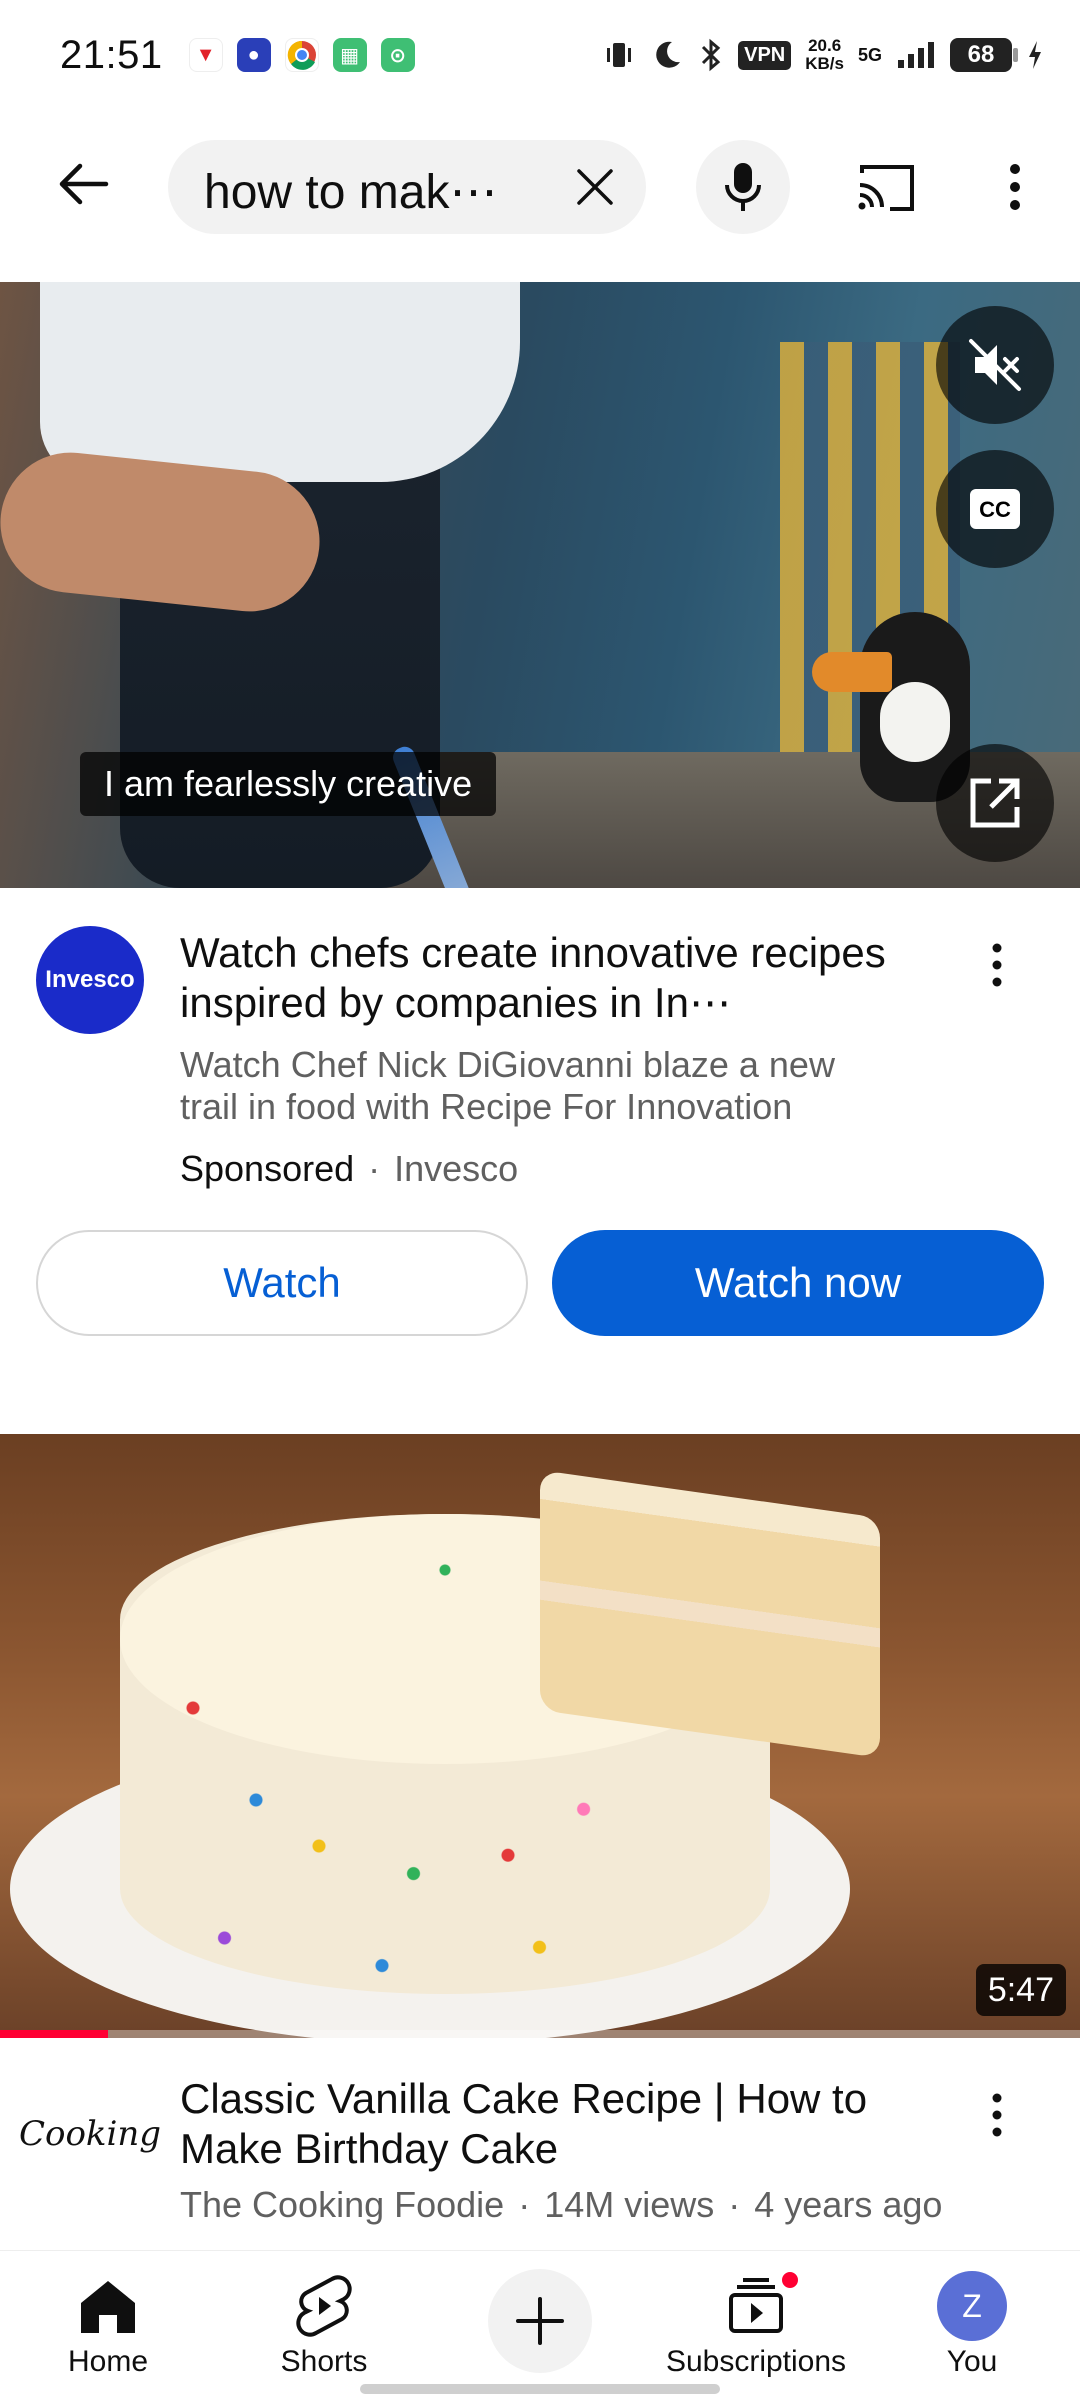 The width and height of the screenshot is (1080, 2400). Describe the element at coordinates (1035, 55) in the screenshot. I see `charging-icon` at that location.